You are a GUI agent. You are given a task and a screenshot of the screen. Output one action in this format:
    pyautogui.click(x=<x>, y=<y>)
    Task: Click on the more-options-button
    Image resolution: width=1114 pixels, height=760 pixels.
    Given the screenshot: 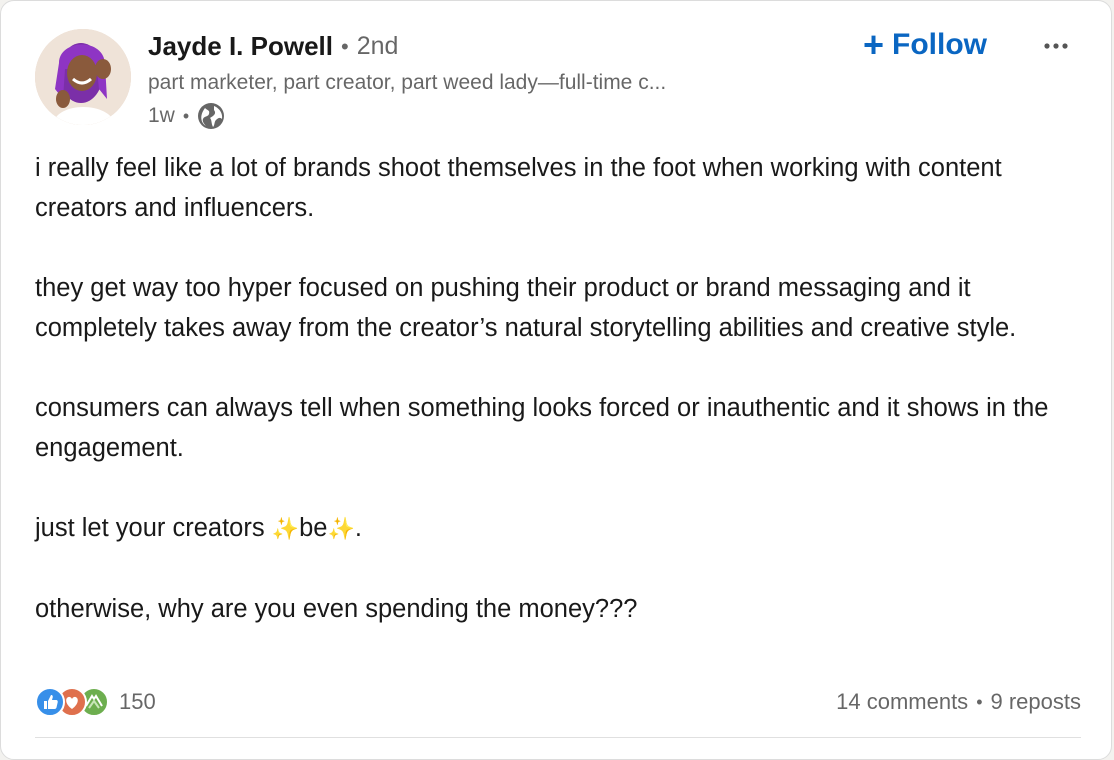 What is the action you would take?
    pyautogui.click(x=1056, y=46)
    